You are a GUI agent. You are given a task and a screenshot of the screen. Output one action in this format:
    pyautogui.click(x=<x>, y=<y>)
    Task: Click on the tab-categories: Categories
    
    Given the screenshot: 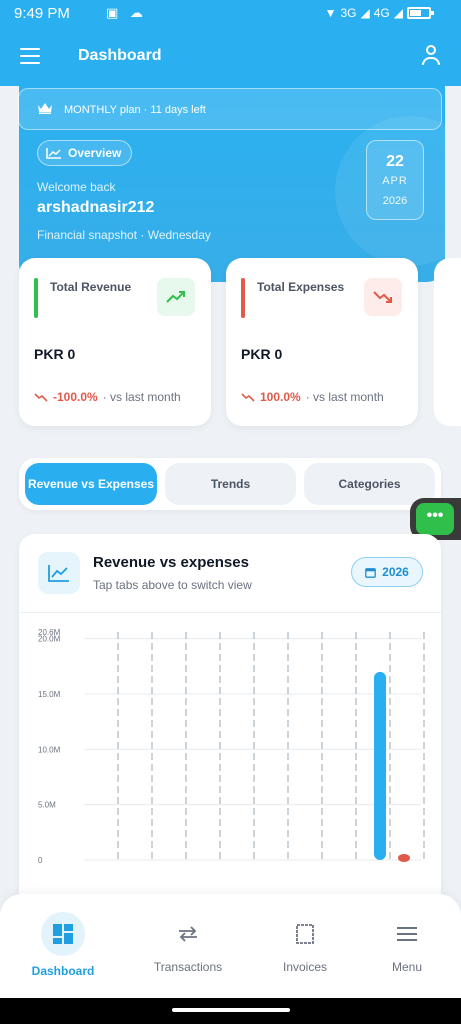 What is the action you would take?
    pyautogui.click(x=369, y=484)
    